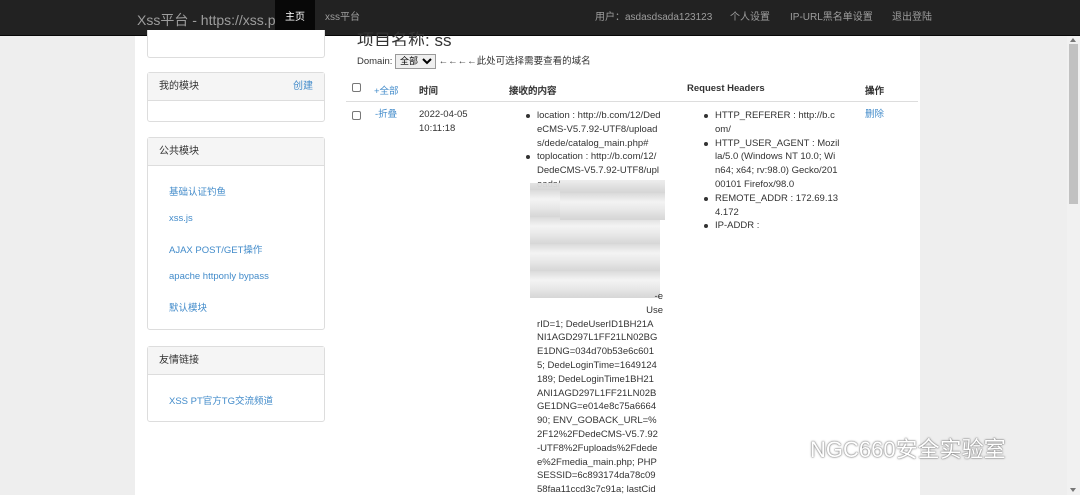  What do you see at coordinates (236, 87) in the screenshot?
I see `my-modules-header: 我的模块 创建` at bounding box center [236, 87].